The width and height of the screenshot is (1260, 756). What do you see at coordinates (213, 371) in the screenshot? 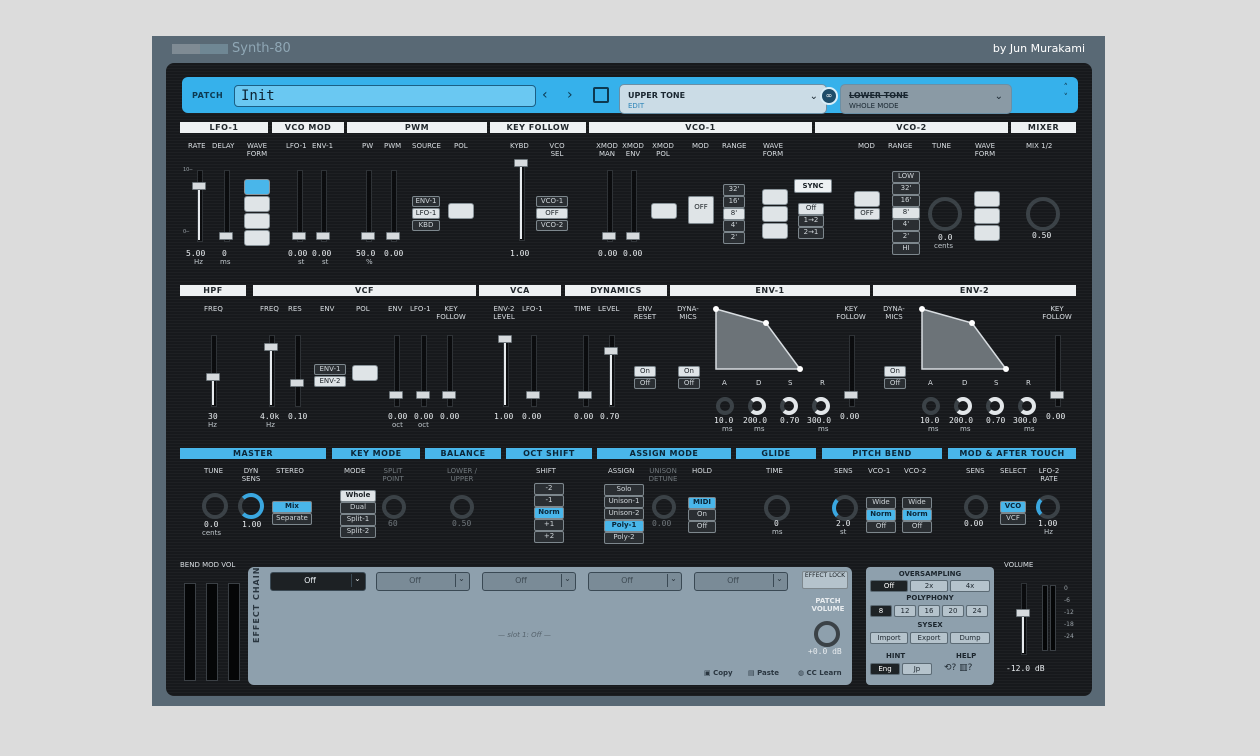
I see `hpf-freq-slider` at bounding box center [213, 371].